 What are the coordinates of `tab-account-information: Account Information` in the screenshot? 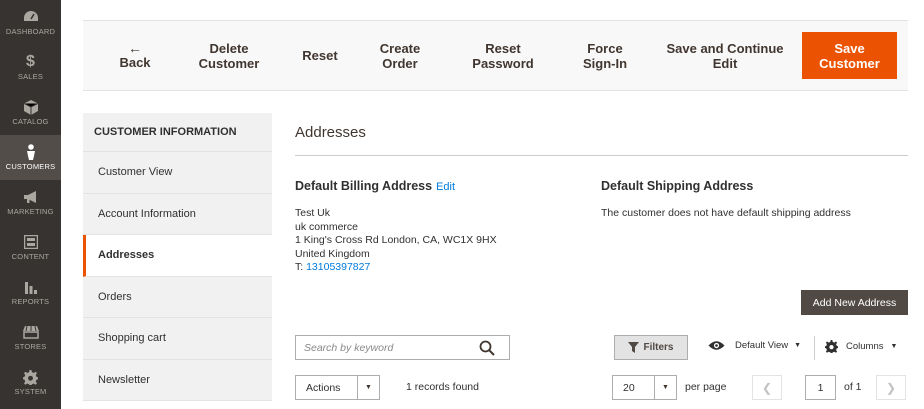 It's located at (177, 214).